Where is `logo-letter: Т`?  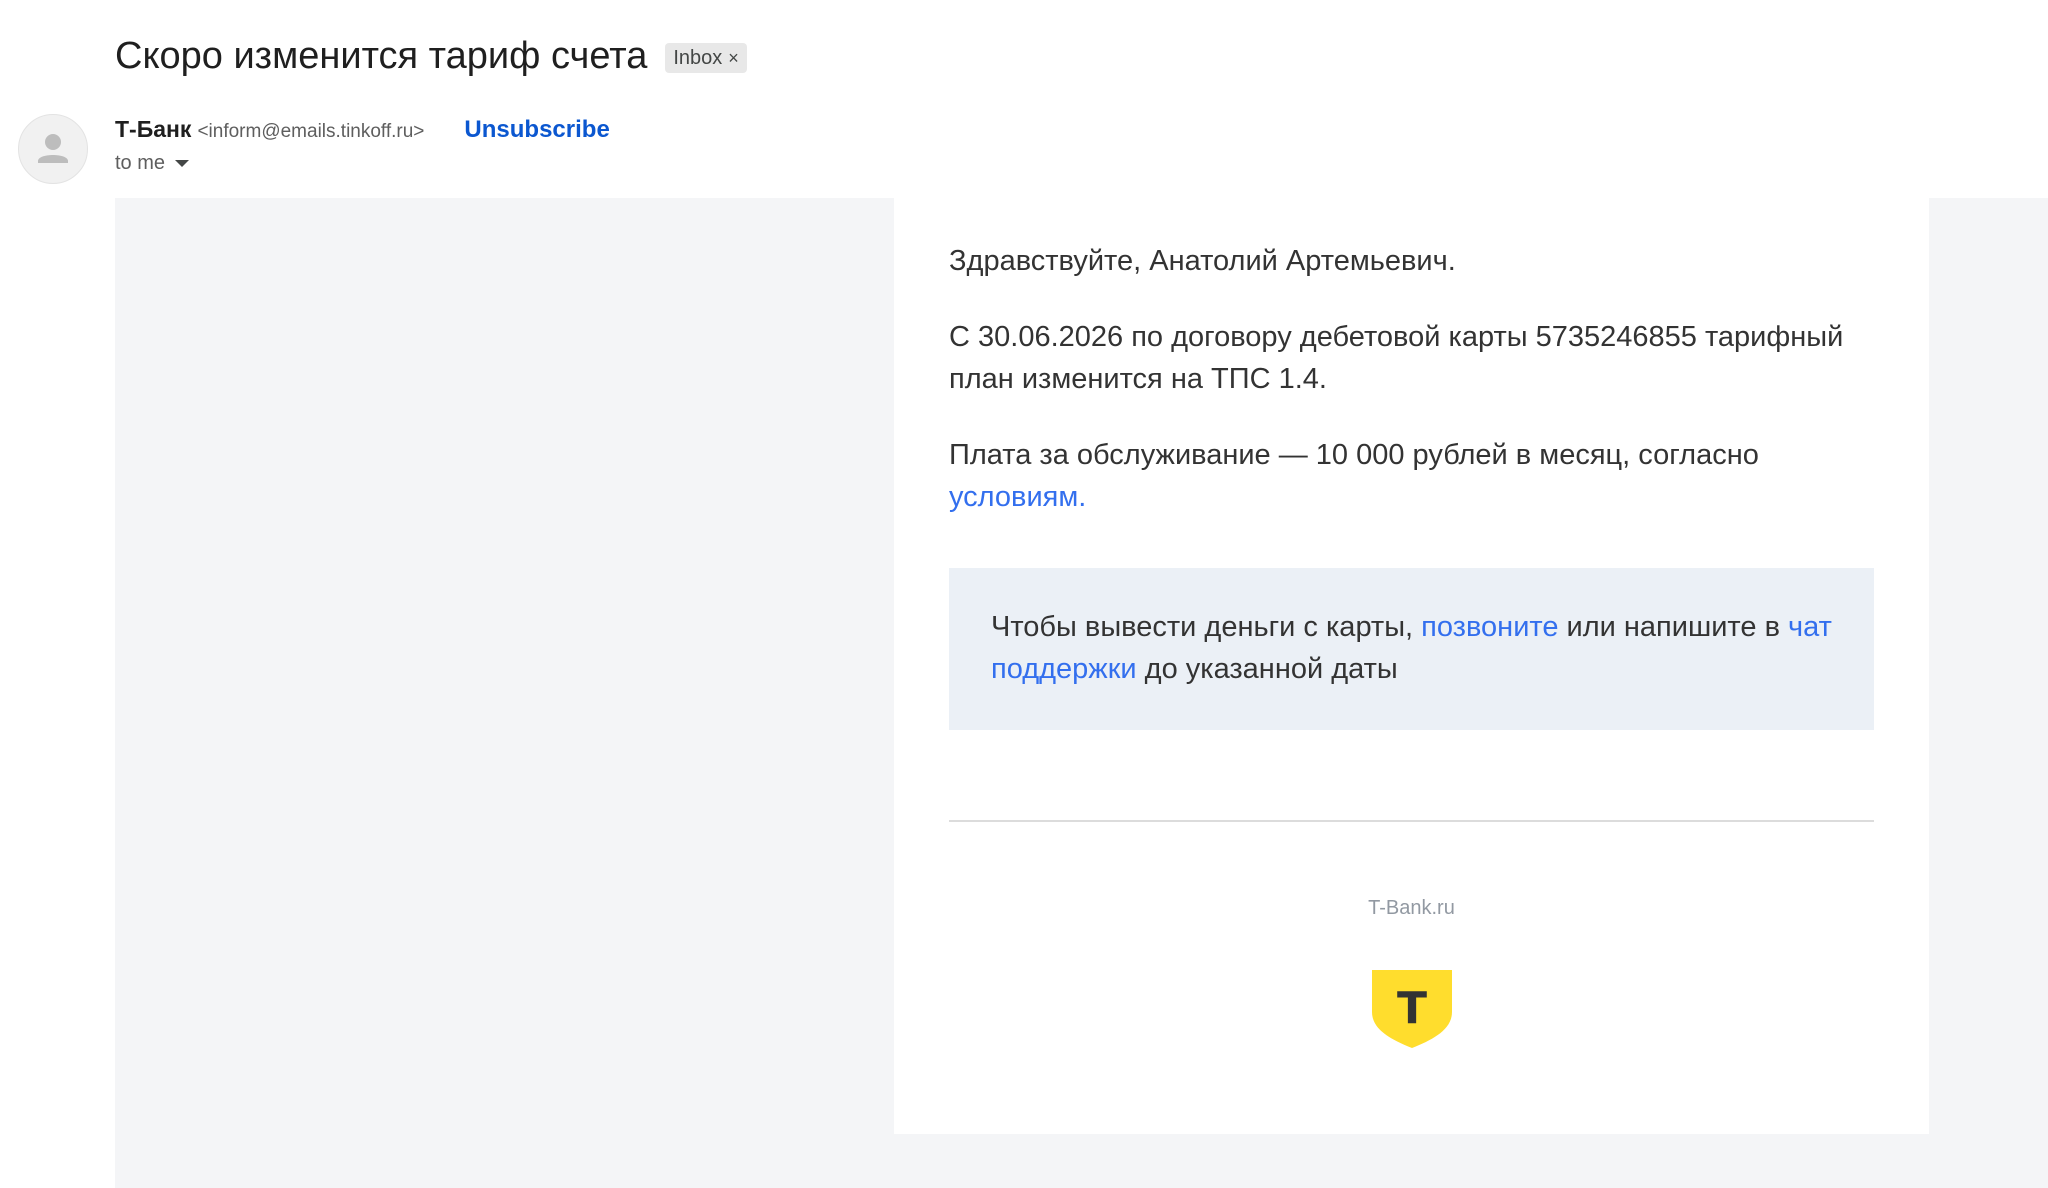 logo-letter: Т is located at coordinates (1411, 1008).